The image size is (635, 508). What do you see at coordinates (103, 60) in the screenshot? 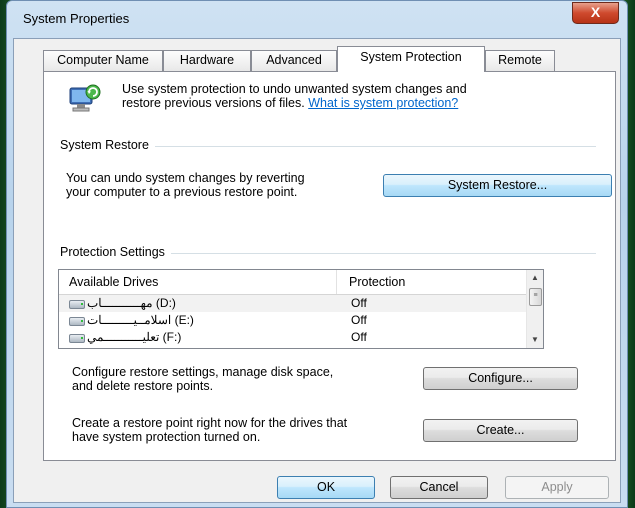
I see `tab-computer-name: Computer Name` at bounding box center [103, 60].